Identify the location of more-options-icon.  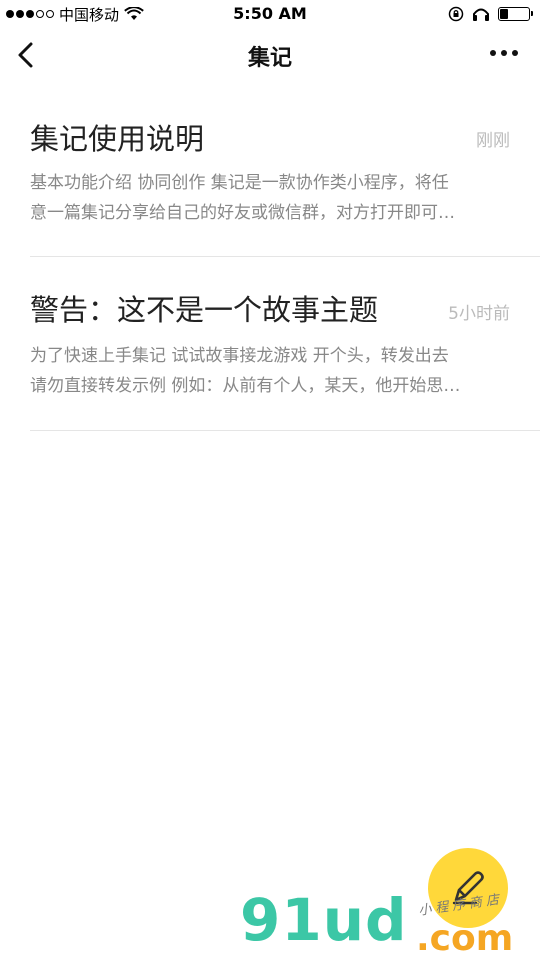
(504, 53).